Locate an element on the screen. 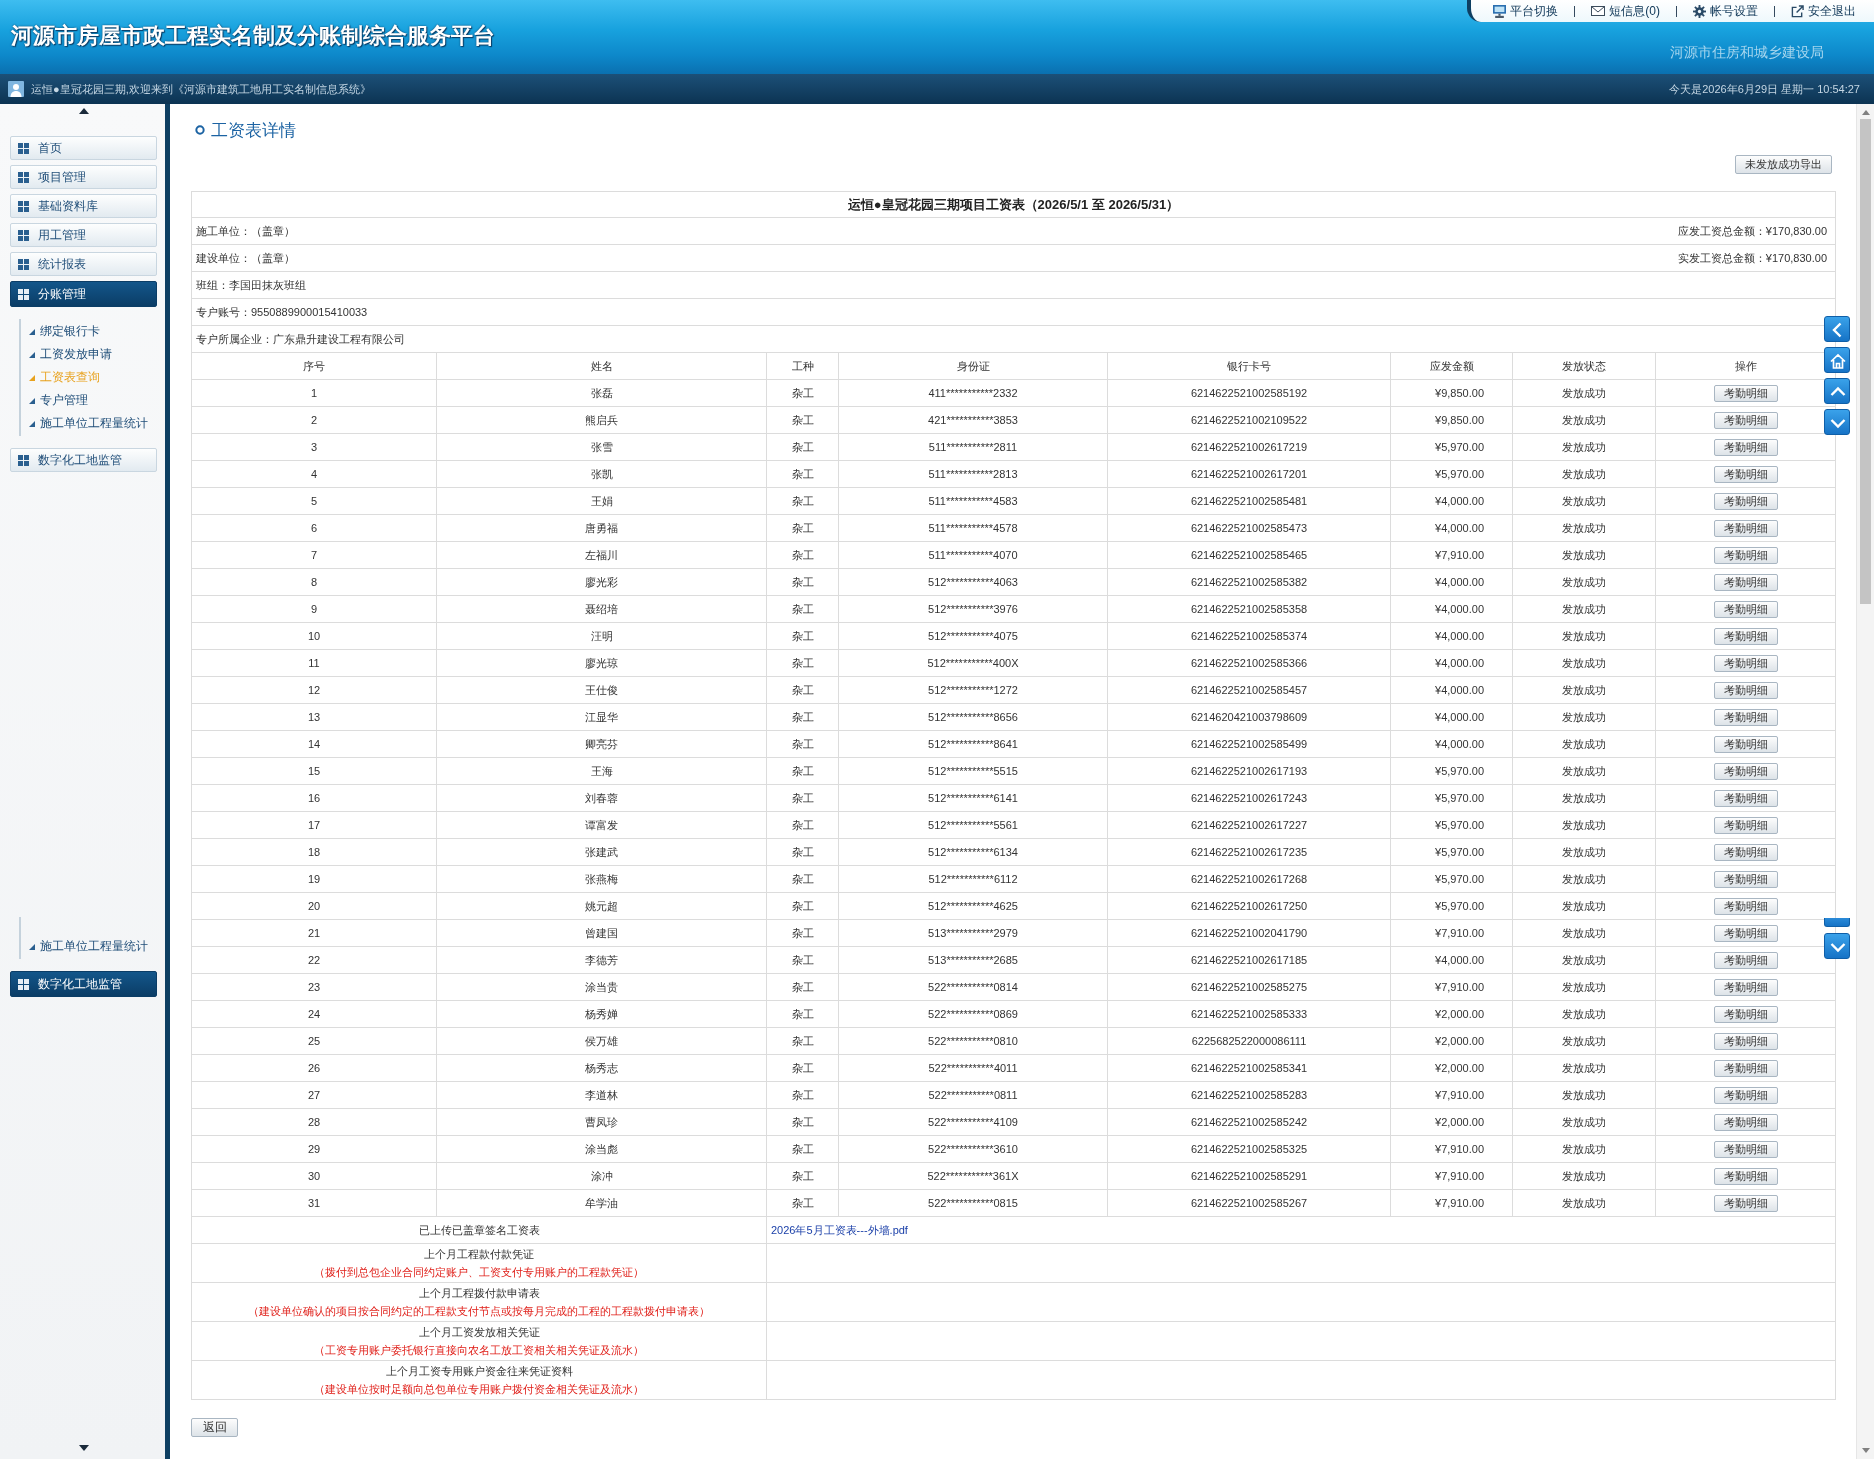 This screenshot has width=1874, height=1459. sidebar-item: 统计报表 is located at coordinates (83, 264).